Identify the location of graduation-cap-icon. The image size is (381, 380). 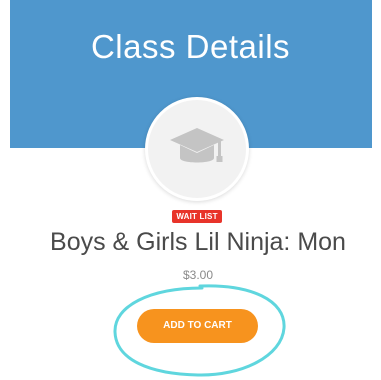
(197, 145).